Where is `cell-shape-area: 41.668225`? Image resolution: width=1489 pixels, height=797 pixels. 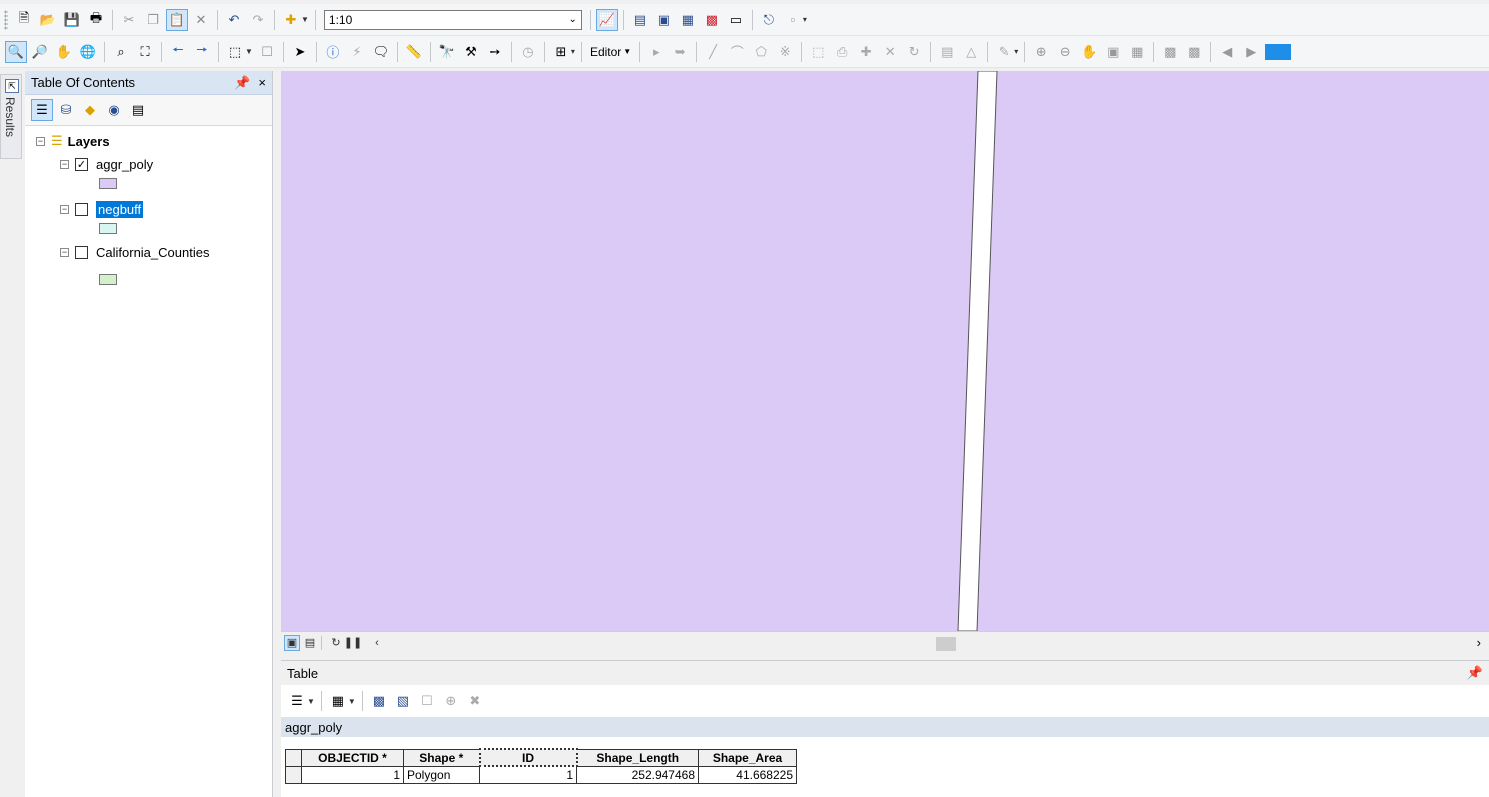 cell-shape-area: 41.668225 is located at coordinates (747, 774).